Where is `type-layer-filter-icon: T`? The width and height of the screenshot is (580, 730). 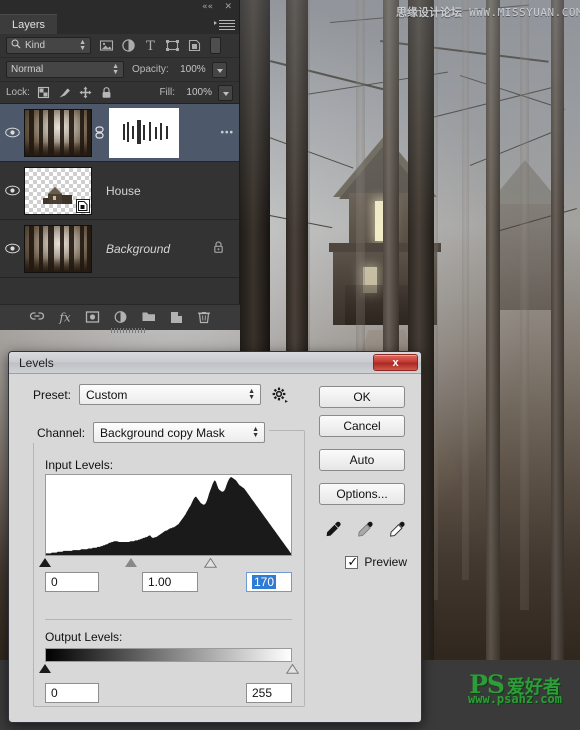 type-layer-filter-icon: T is located at coordinates (150, 46).